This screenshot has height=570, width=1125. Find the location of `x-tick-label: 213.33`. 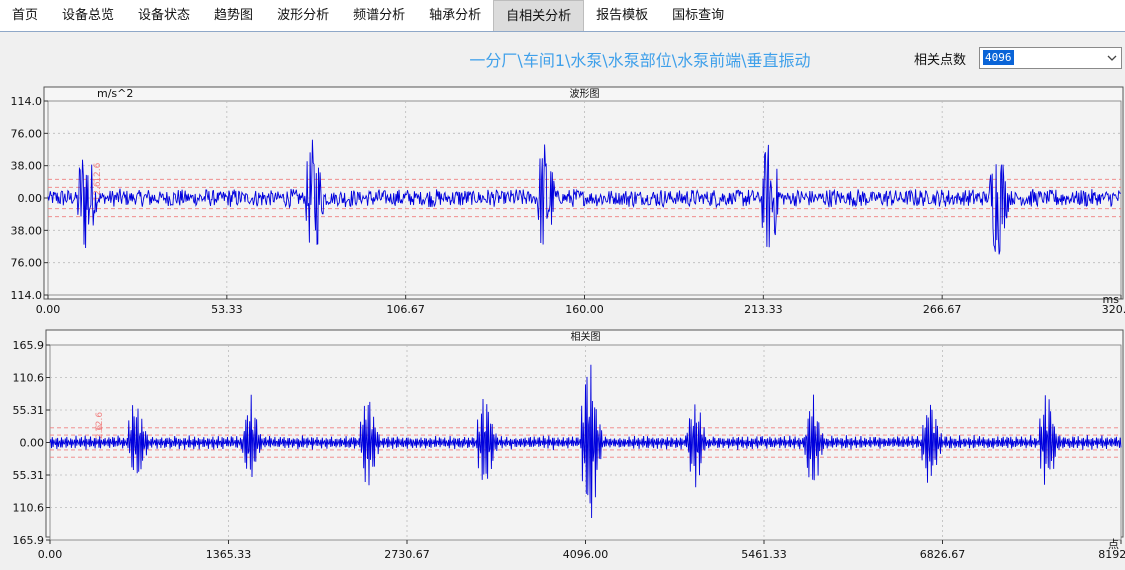

x-tick-label: 213.33 is located at coordinates (763, 309).